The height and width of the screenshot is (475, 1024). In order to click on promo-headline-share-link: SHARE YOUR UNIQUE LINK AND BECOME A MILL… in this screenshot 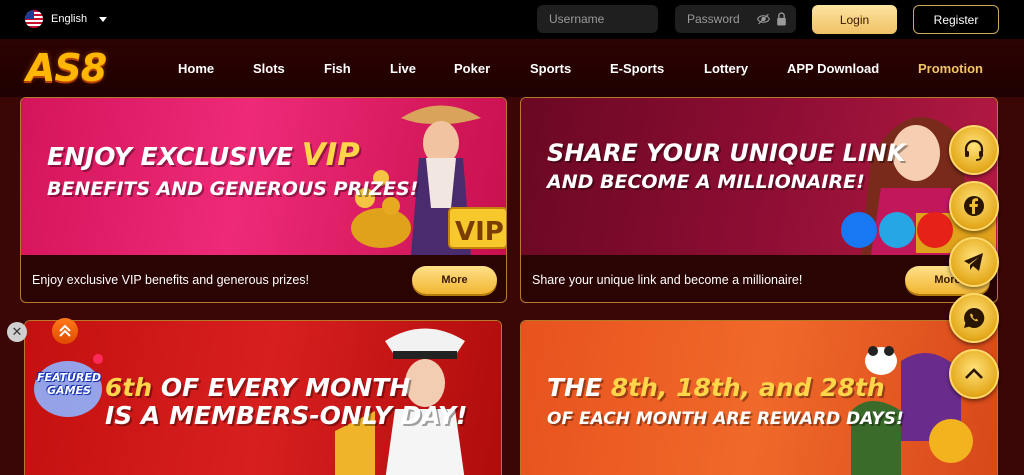, I will do `click(726, 167)`.